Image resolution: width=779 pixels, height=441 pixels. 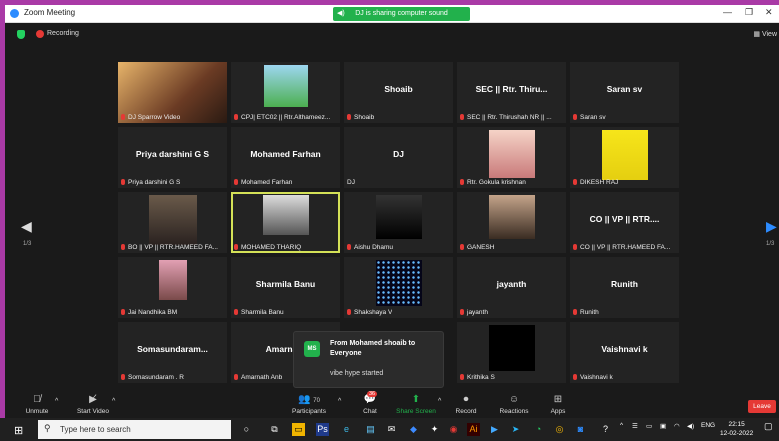 What do you see at coordinates (494, 429) in the screenshot?
I see `app-icon-3: ▶` at bounding box center [494, 429].